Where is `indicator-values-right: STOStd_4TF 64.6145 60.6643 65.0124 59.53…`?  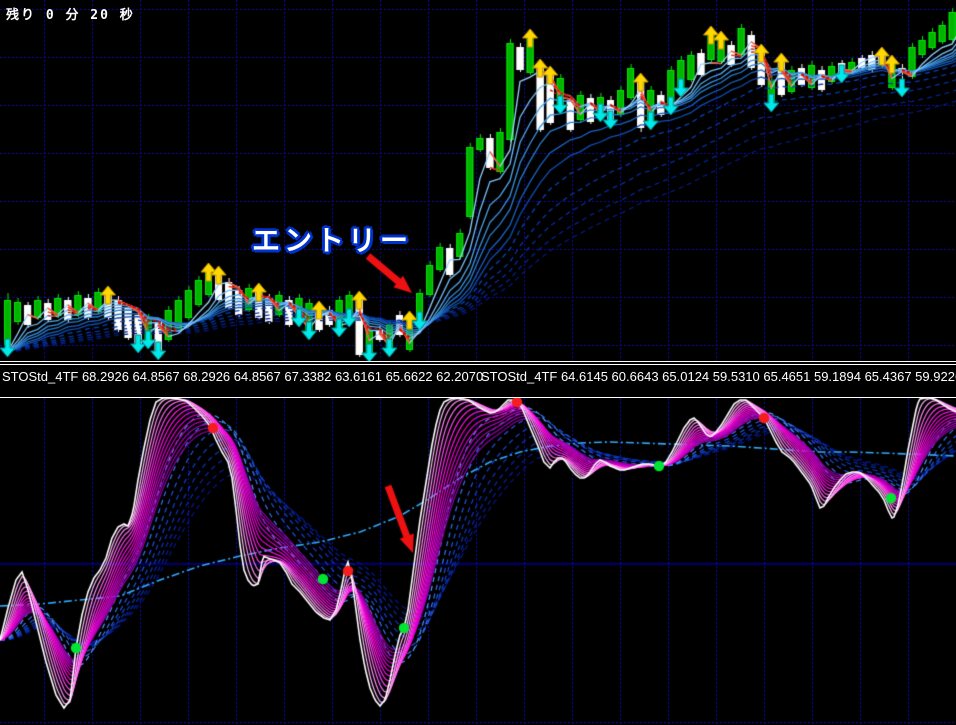 indicator-values-right: STOStd_4TF 64.6145 60.6643 65.0124 59.53… is located at coordinates (718, 376).